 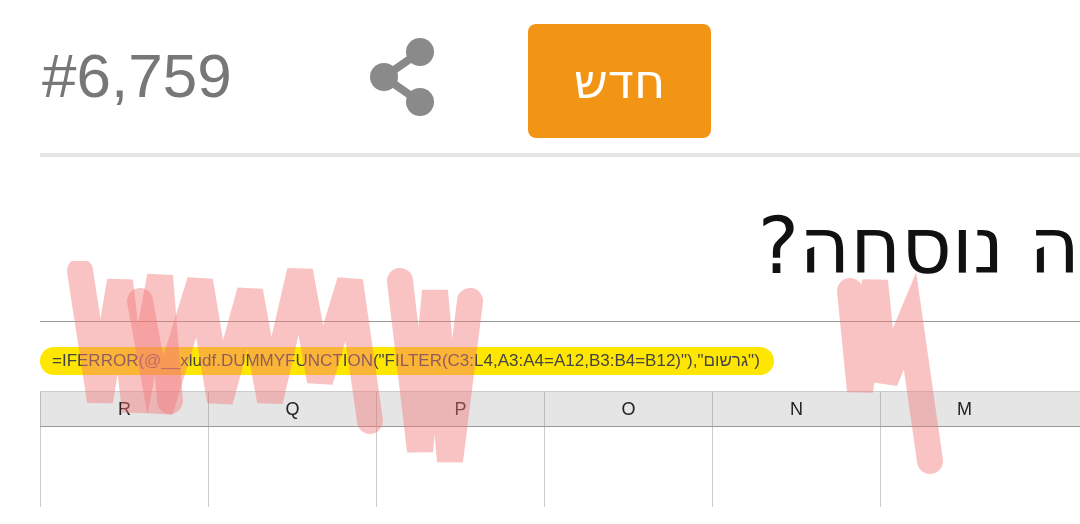 What do you see at coordinates (796, 409) in the screenshot?
I see `column-header: N` at bounding box center [796, 409].